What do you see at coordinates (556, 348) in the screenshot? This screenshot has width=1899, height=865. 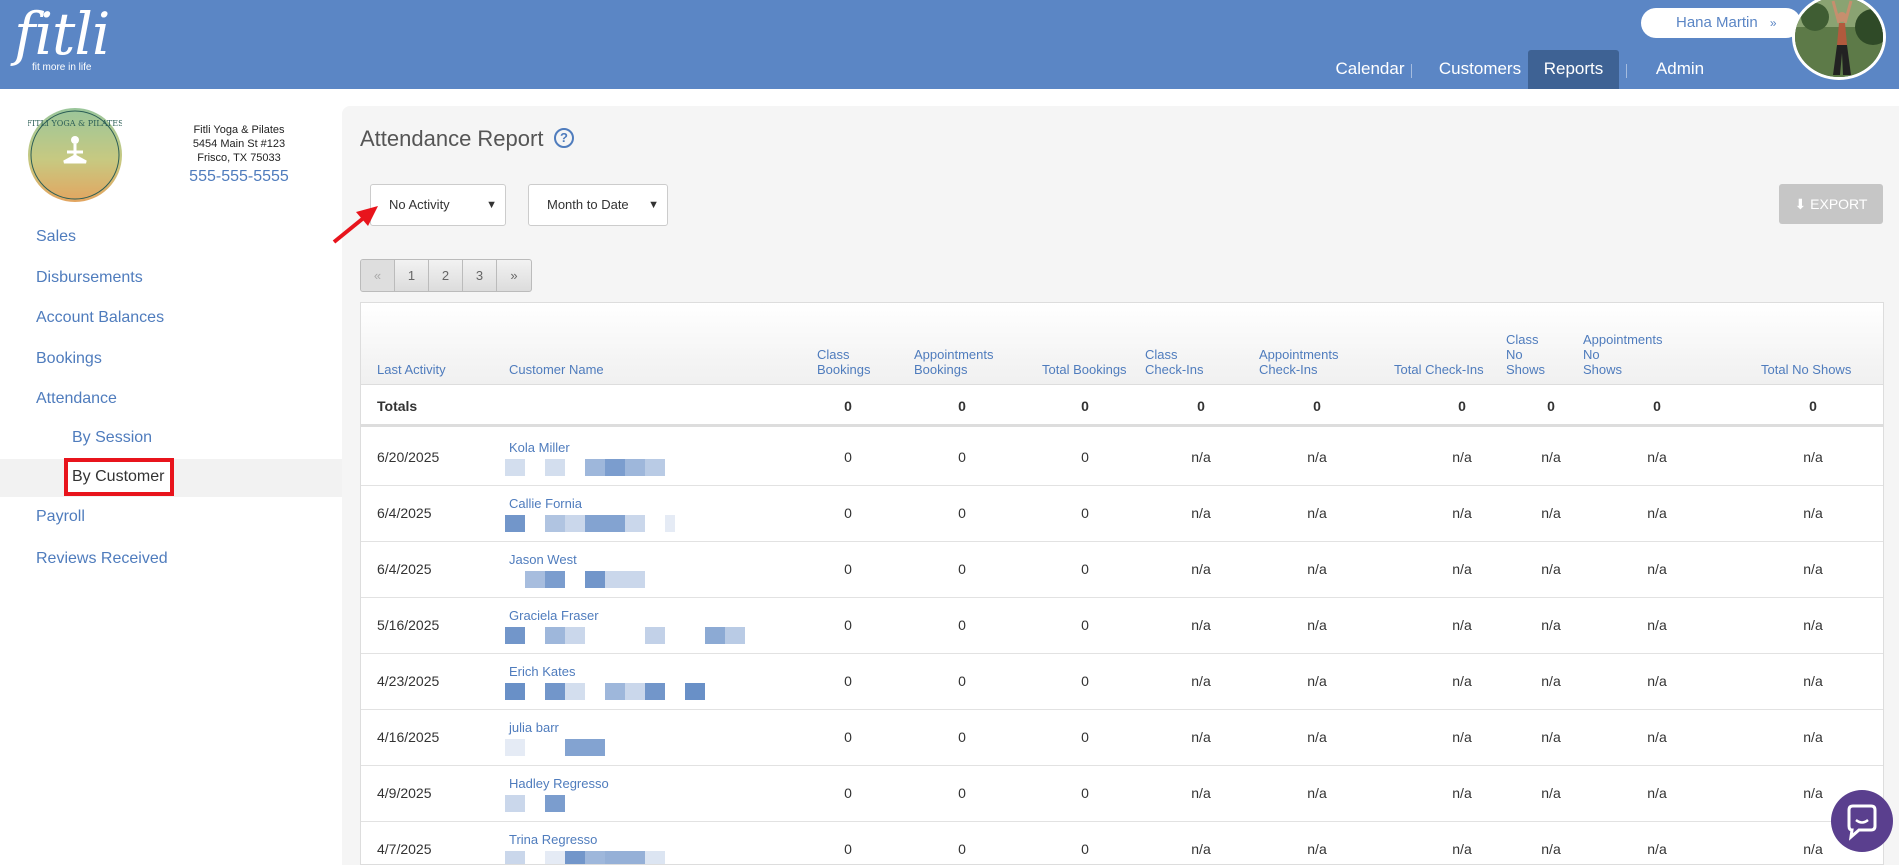 I see `column-header-customer-name: Customer Name` at bounding box center [556, 348].